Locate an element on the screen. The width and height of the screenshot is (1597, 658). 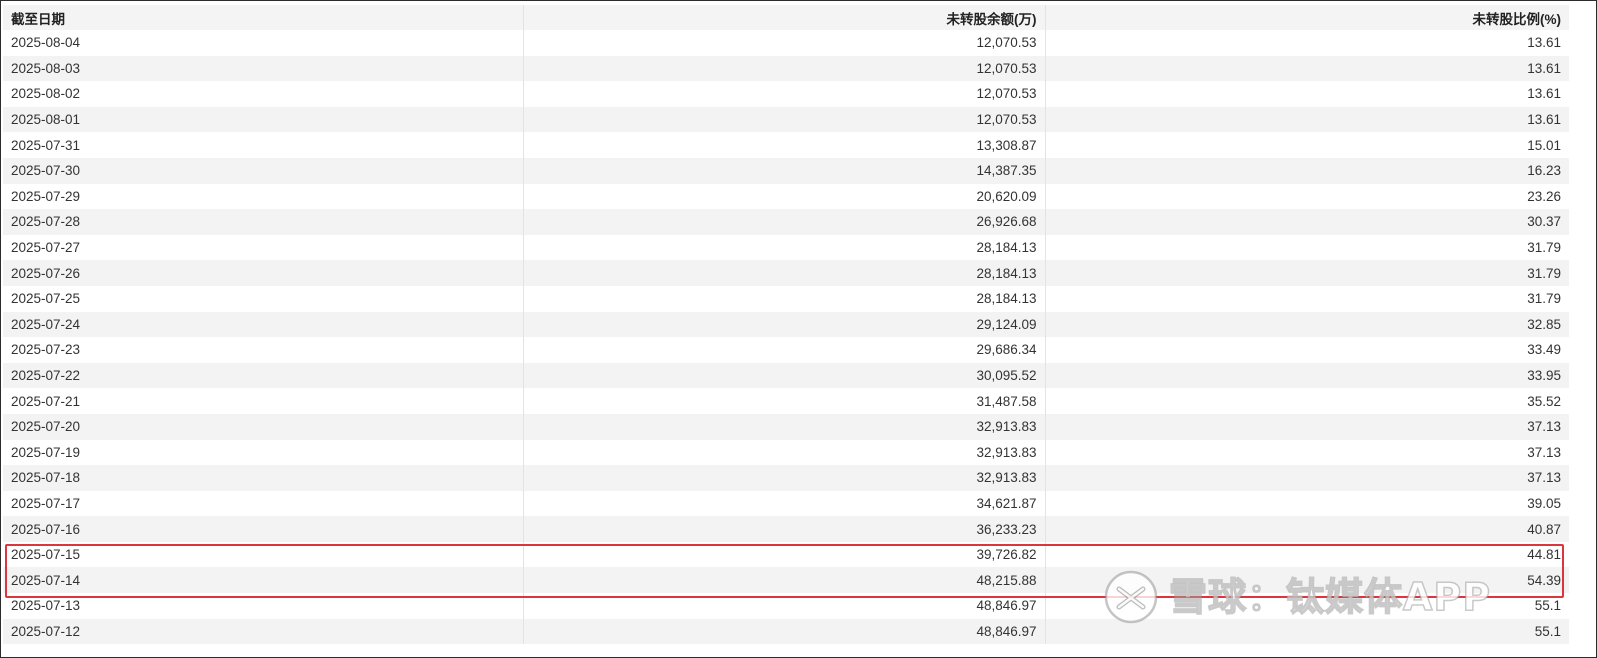
table-row: 2025-07-30 14,387.35 16.23 is located at coordinates (786, 170).